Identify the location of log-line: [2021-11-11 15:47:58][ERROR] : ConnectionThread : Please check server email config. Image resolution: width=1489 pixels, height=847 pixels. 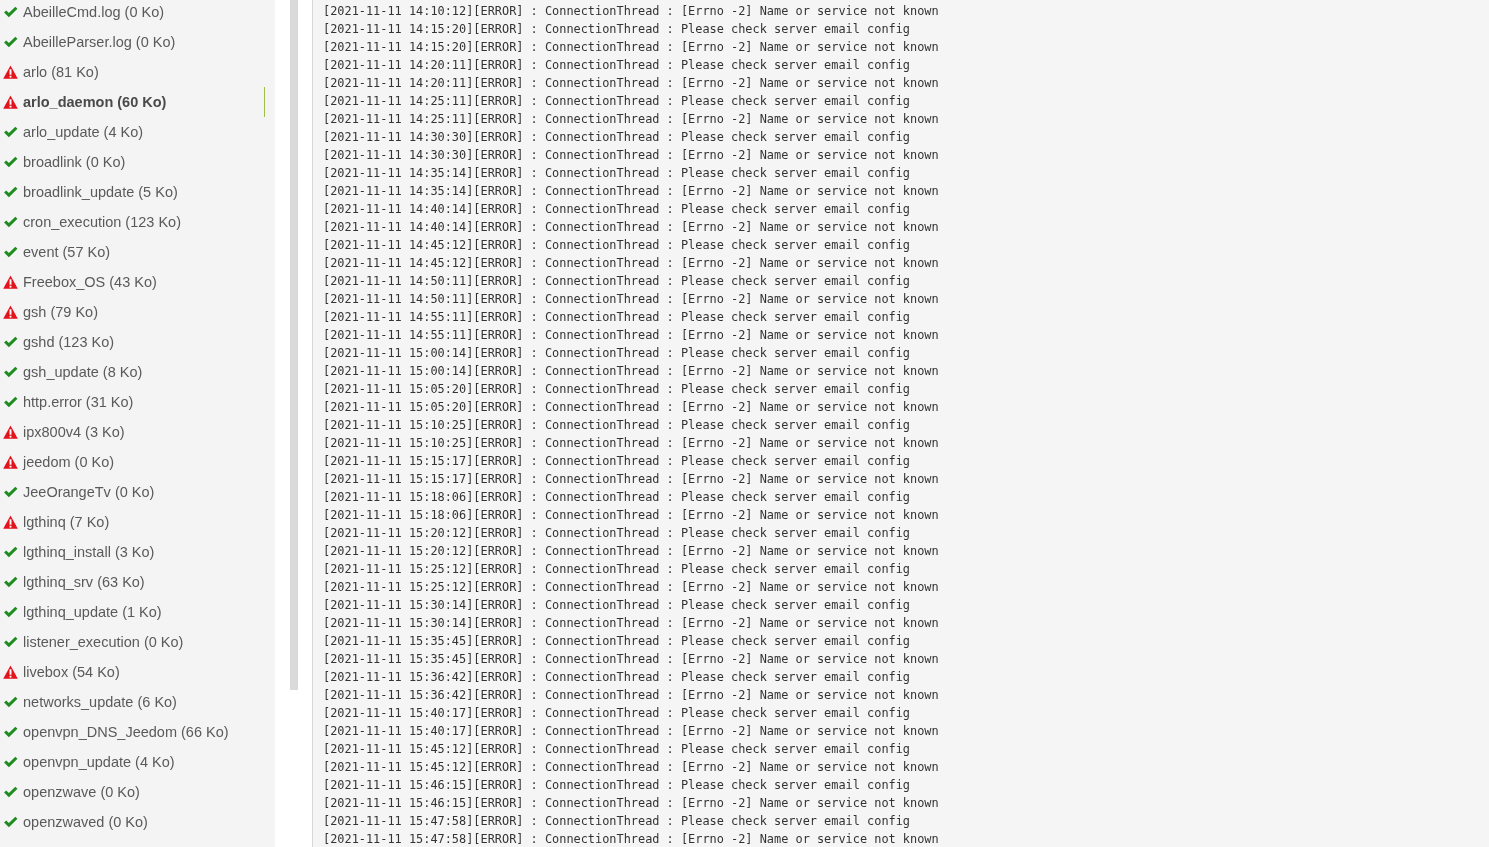
(617, 821).